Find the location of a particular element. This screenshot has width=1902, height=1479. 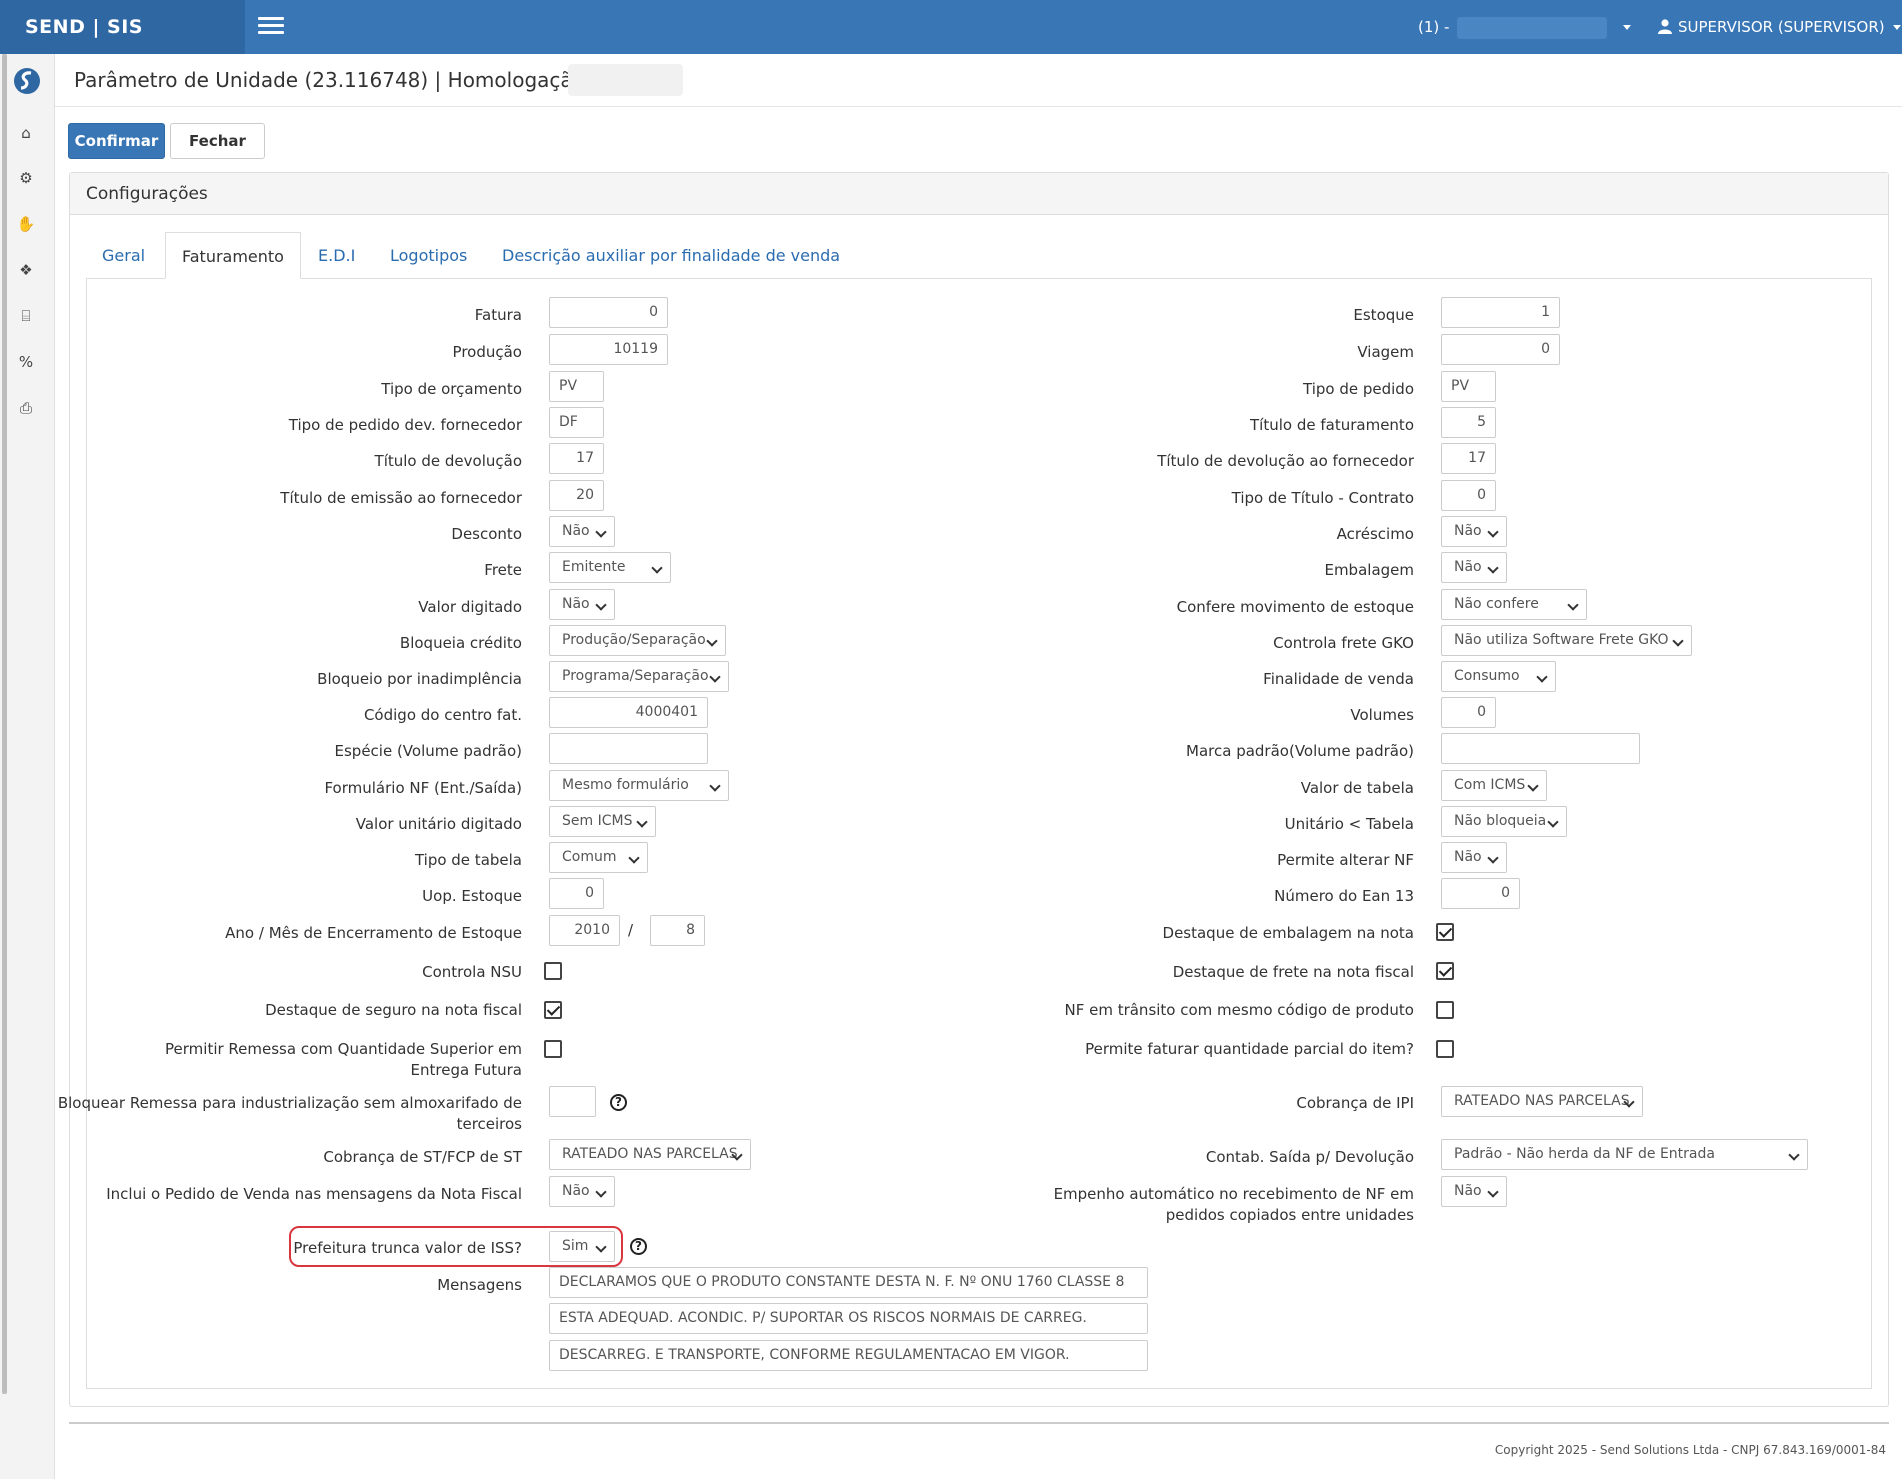

label-ano-mes: Ano / Mês de Encerramento de Estoque is located at coordinates (373, 933).